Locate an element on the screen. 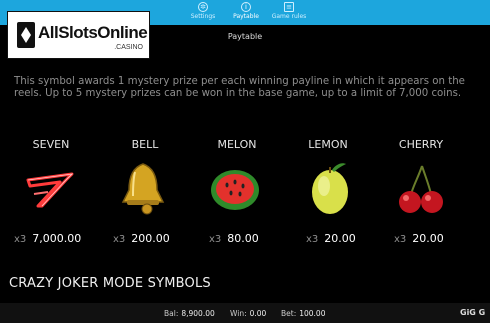 Image resolution: width=490 pixels, height=323 pixels. balance-value: 8,900.00 is located at coordinates (198, 313).